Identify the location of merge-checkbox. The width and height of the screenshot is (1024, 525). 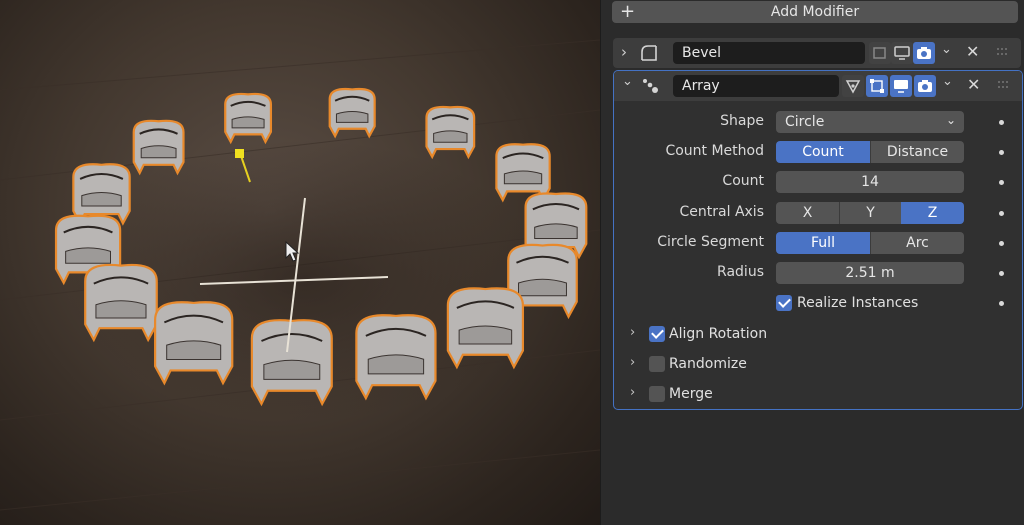
(657, 394).